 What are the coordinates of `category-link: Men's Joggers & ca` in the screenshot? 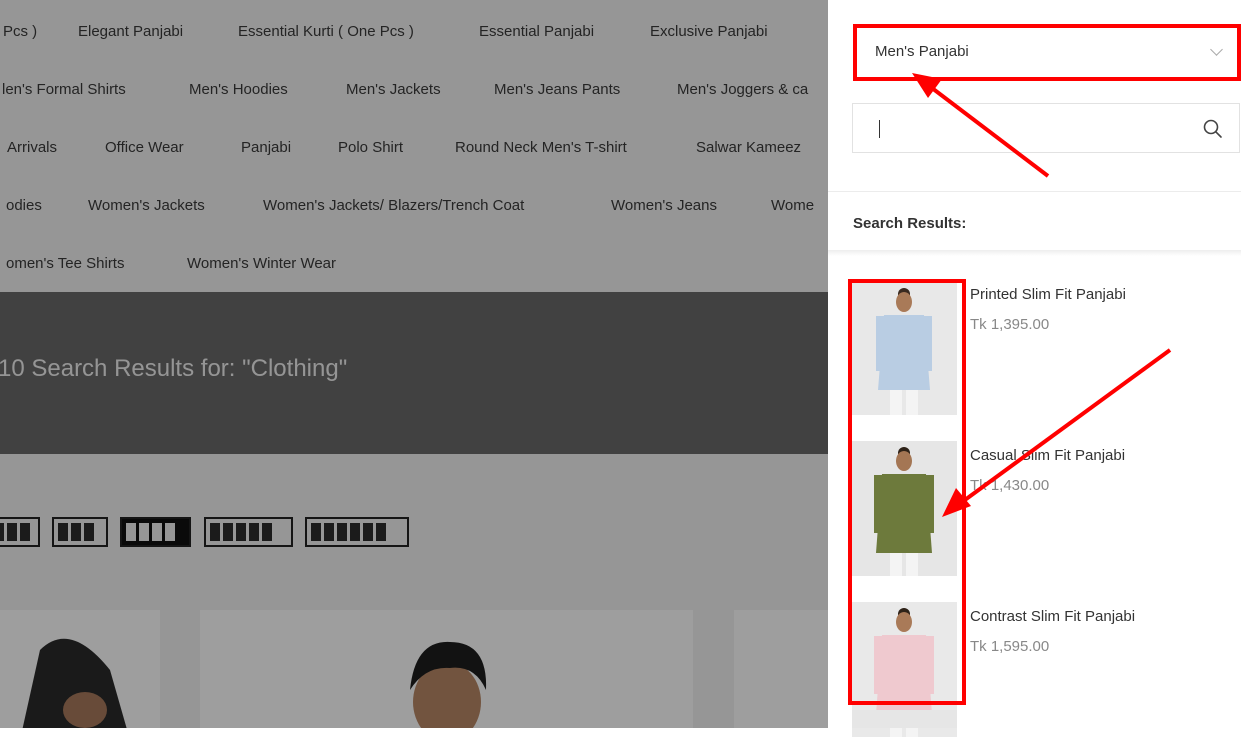 It's located at (742, 89).